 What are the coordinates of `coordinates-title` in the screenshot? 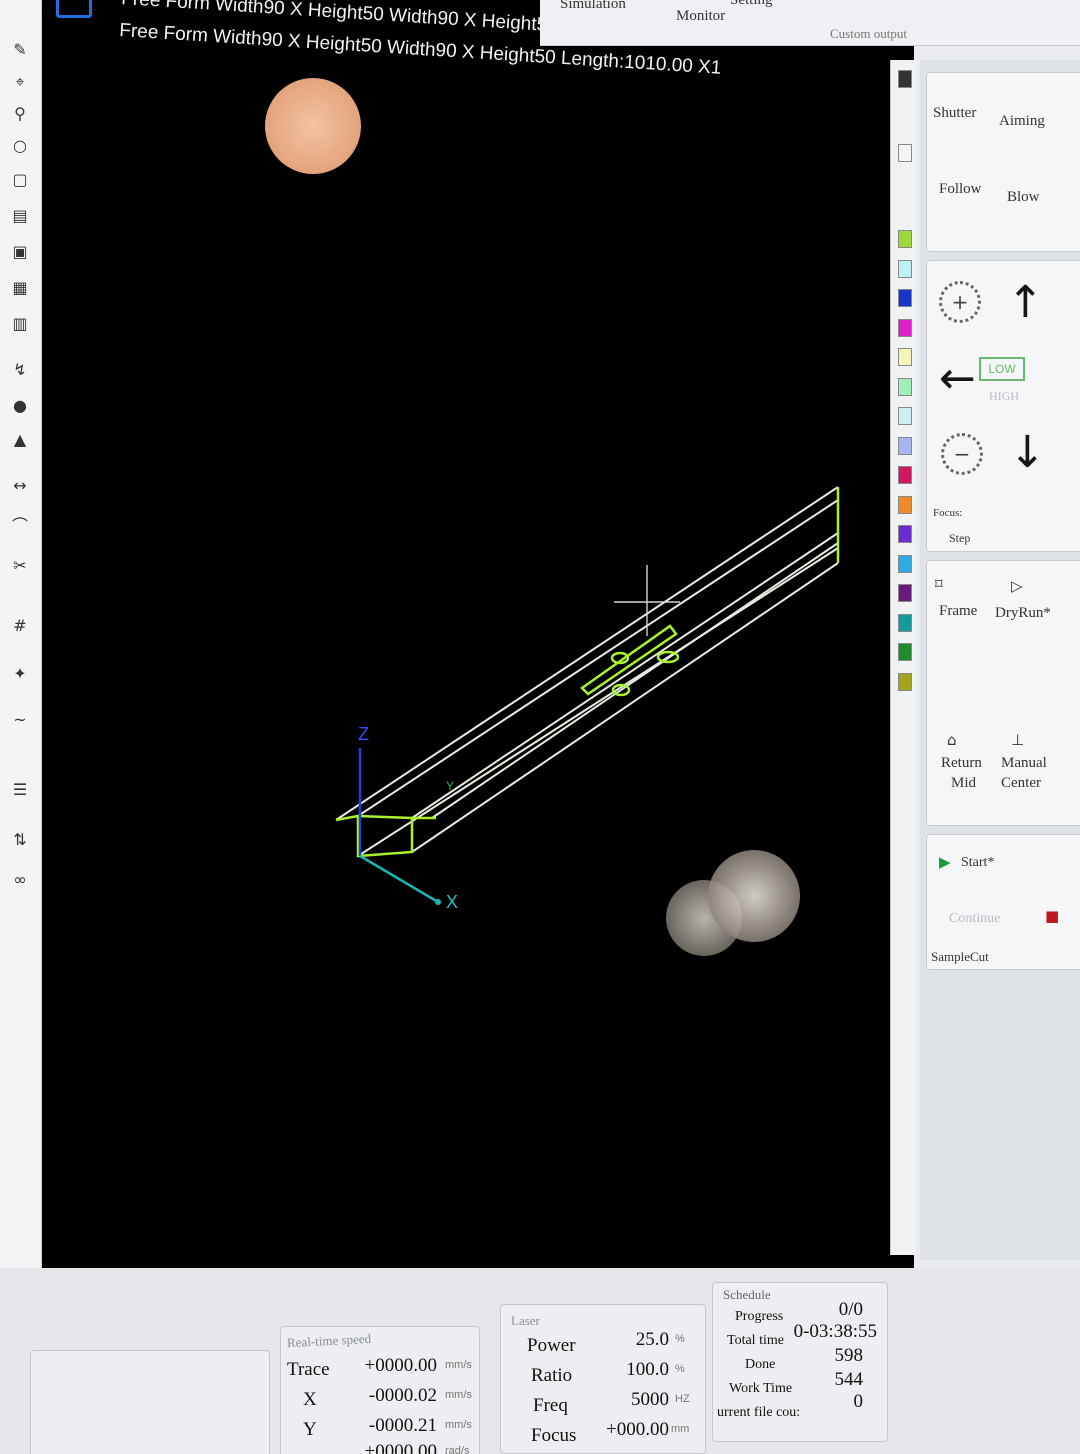 It's located at (42, 1363).